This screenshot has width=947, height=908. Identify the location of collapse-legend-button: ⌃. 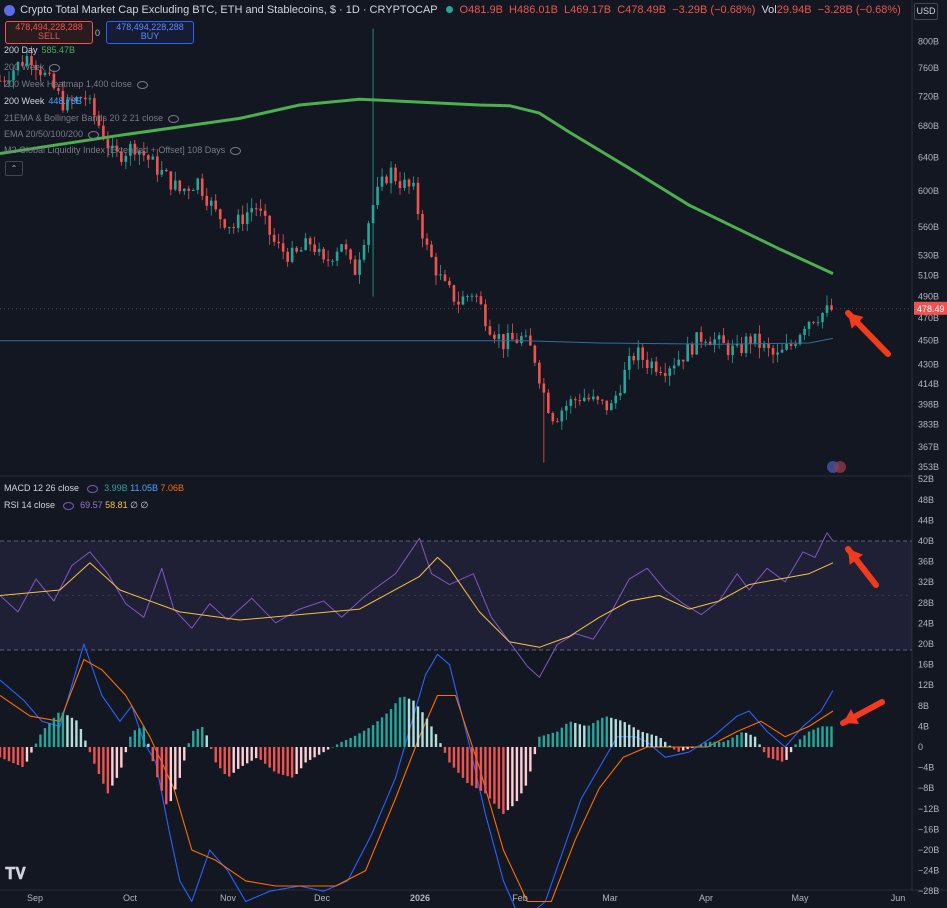
(14, 168).